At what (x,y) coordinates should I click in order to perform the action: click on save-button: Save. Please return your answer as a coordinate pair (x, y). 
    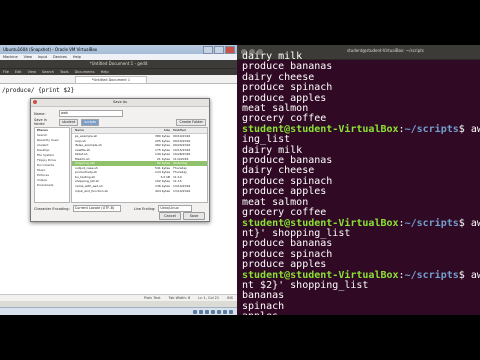
    Looking at the image, I should click on (194, 216).